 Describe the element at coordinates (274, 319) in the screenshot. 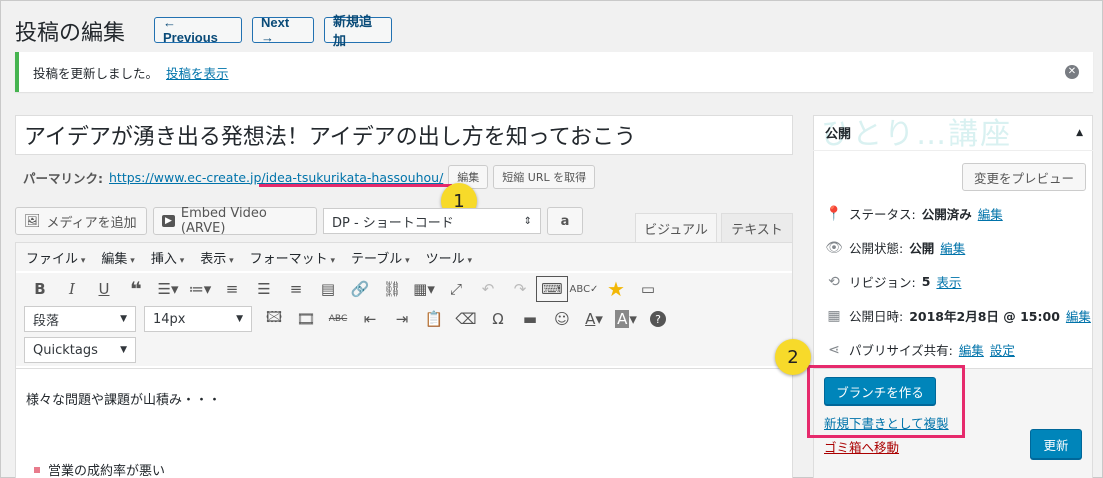

I see `image-icon: 🖾` at that location.